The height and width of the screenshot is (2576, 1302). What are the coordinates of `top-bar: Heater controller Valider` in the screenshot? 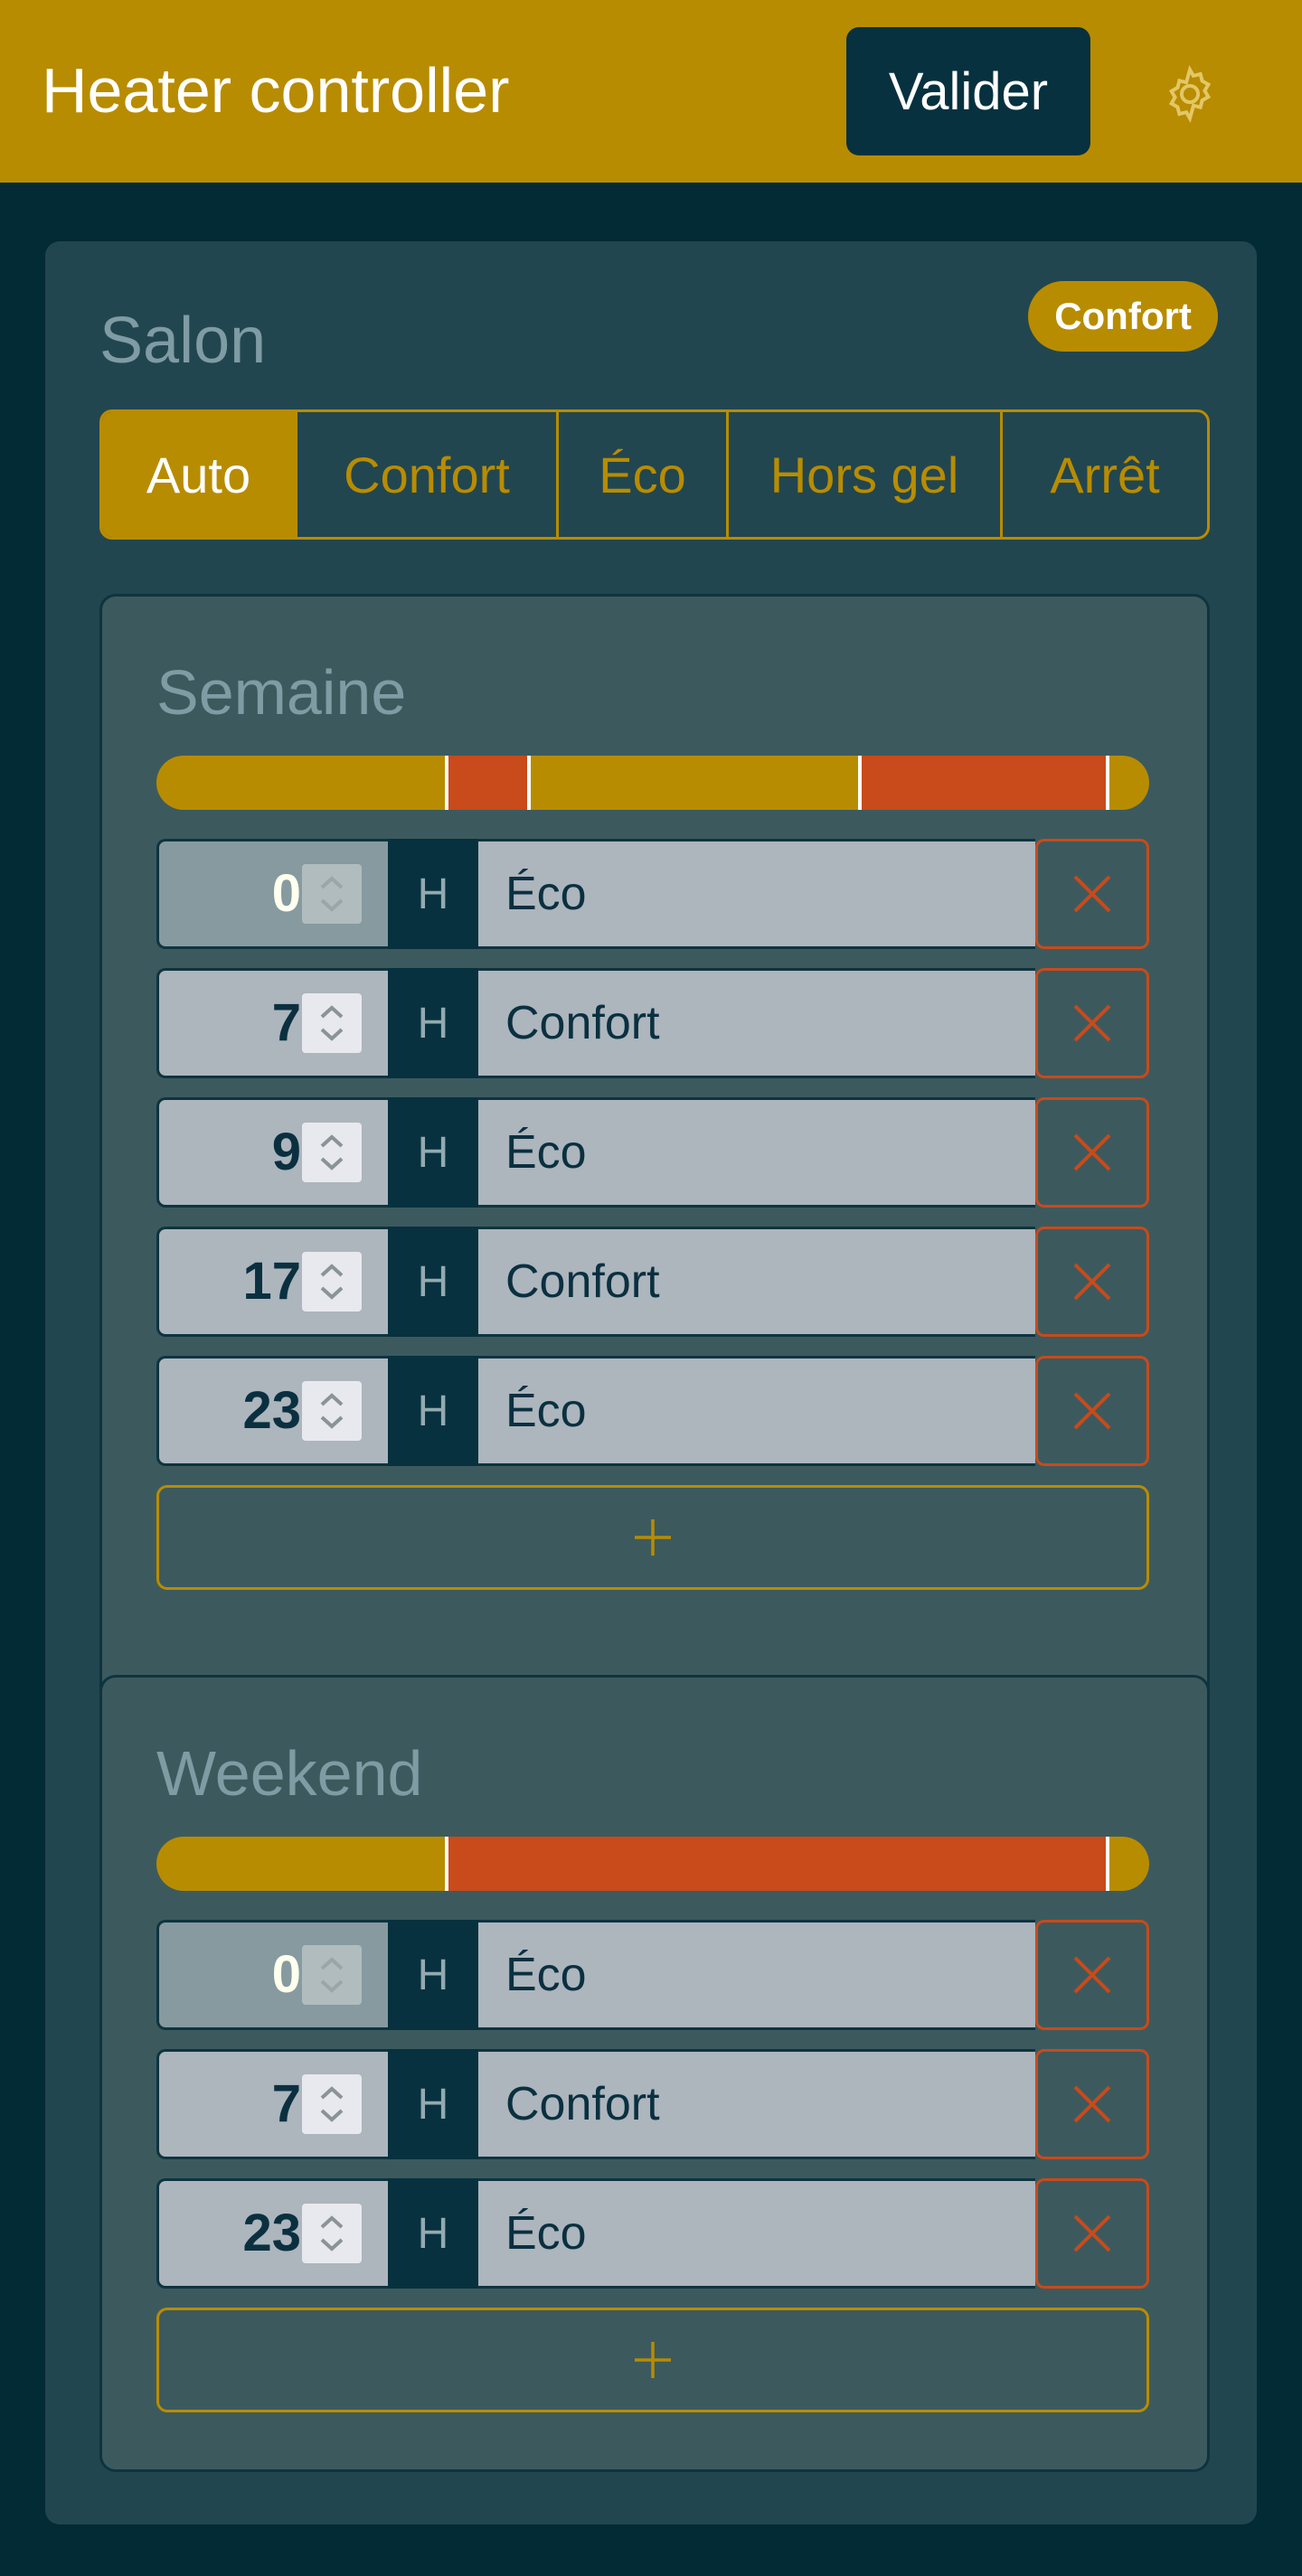 It's located at (651, 91).